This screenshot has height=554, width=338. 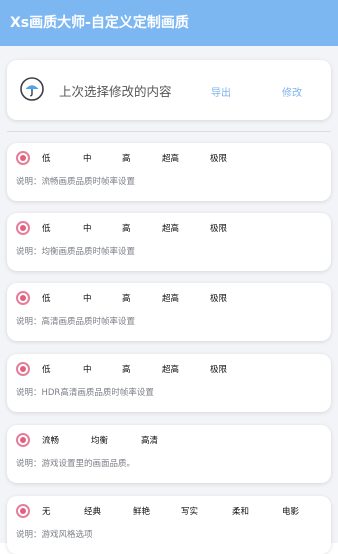 I want to click on setting-description: 说明：流畅画质品质时帧率设置, so click(x=76, y=182).